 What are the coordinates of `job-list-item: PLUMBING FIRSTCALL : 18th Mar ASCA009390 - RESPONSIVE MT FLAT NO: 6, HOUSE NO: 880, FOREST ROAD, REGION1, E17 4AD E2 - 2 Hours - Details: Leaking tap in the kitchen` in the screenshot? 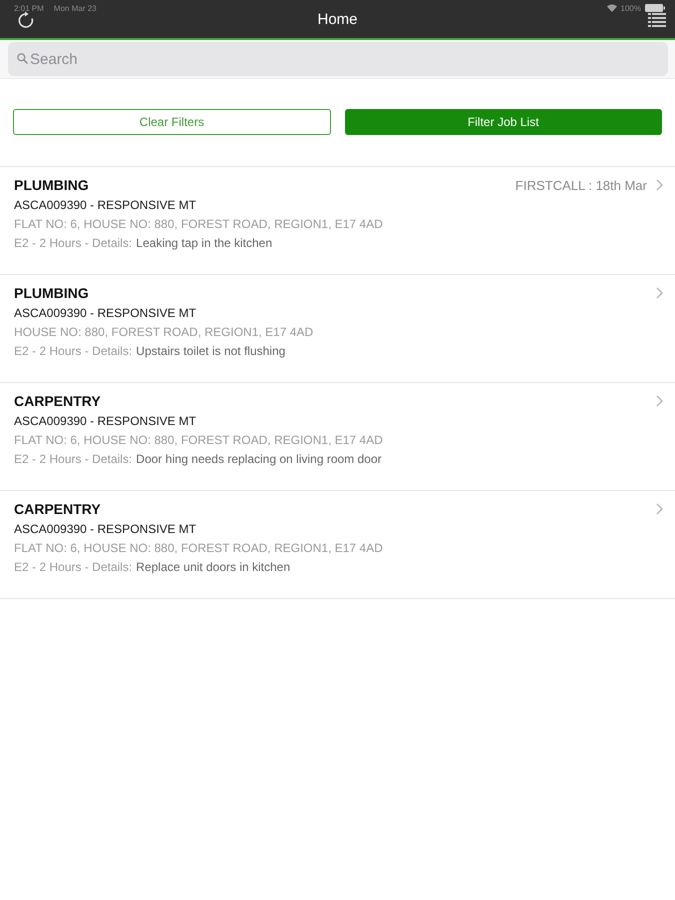 It's located at (337, 221).